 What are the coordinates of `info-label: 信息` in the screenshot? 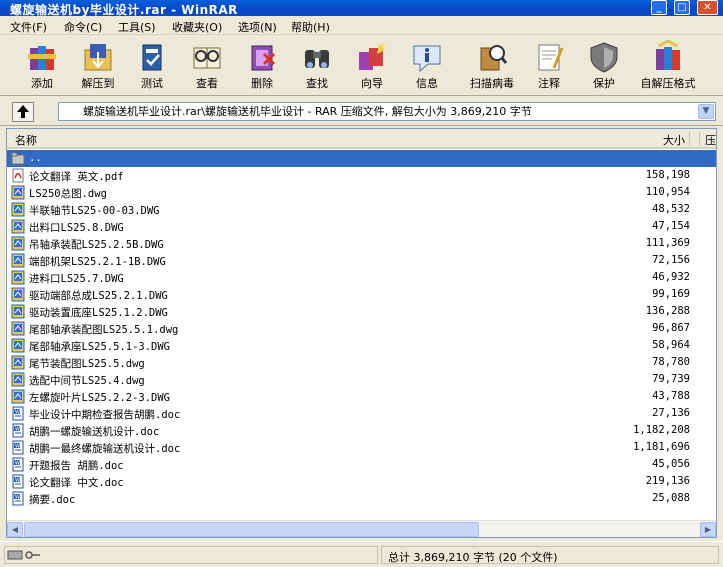 It's located at (427, 83).